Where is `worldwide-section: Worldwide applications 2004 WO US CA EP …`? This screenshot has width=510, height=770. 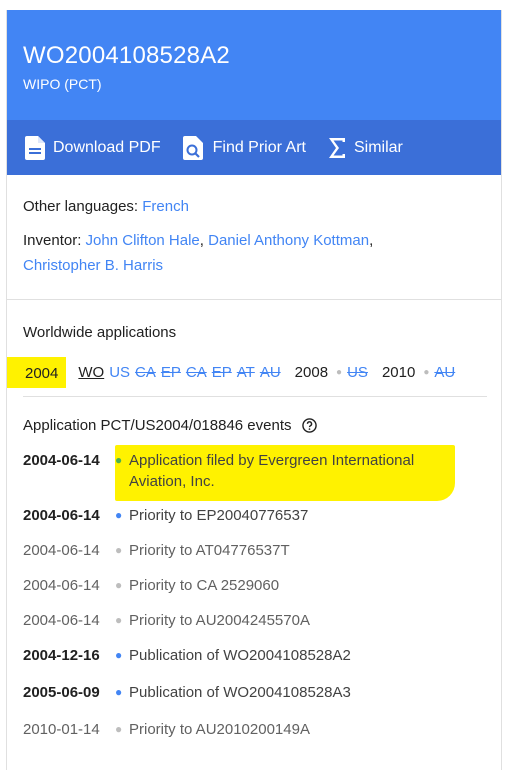
worldwide-section: Worldwide applications 2004 WO US CA EP … is located at coordinates (254, 348).